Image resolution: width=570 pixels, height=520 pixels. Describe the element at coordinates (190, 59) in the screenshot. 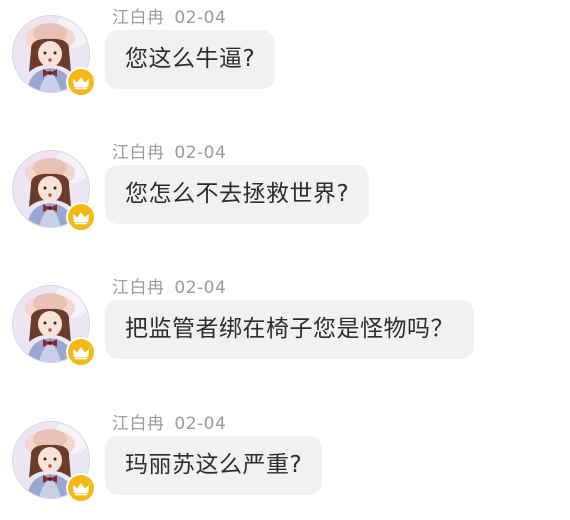

I see `message-bubble: 您这么牛逼?` at that location.